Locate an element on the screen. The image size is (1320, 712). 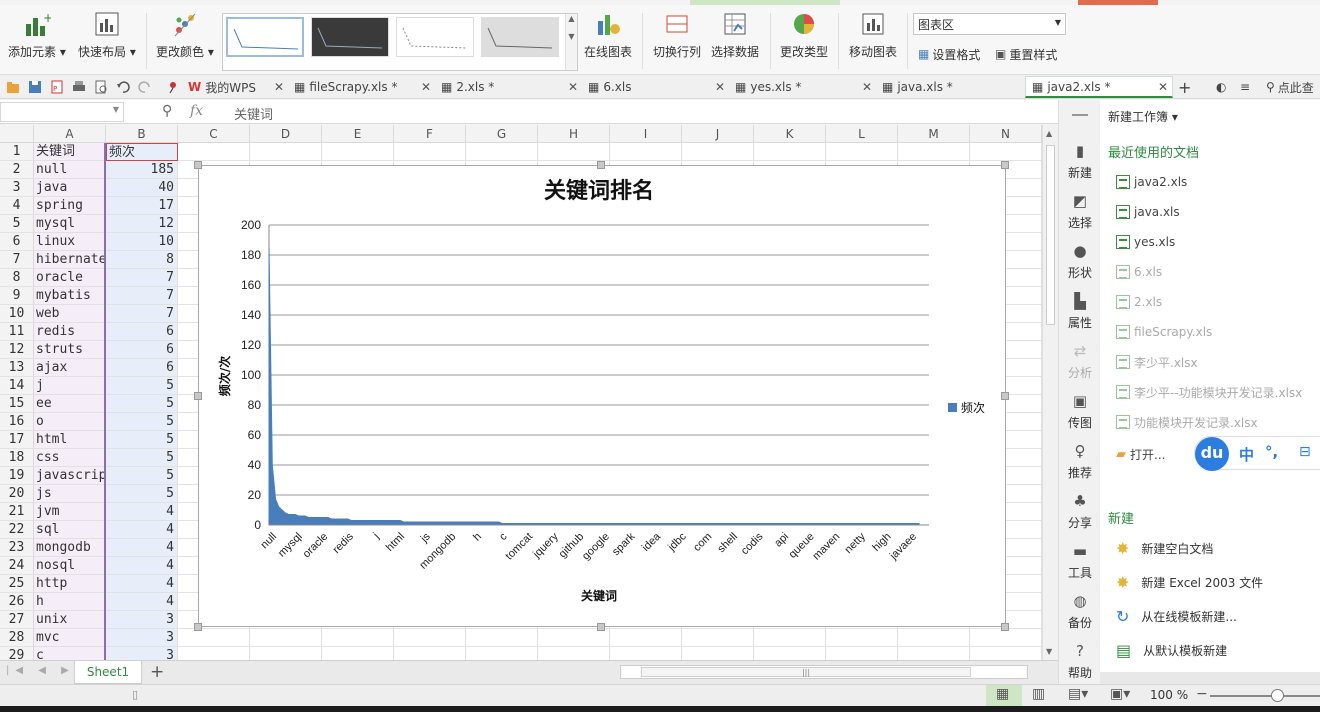
new-tab-button: + is located at coordinates (1186, 87).